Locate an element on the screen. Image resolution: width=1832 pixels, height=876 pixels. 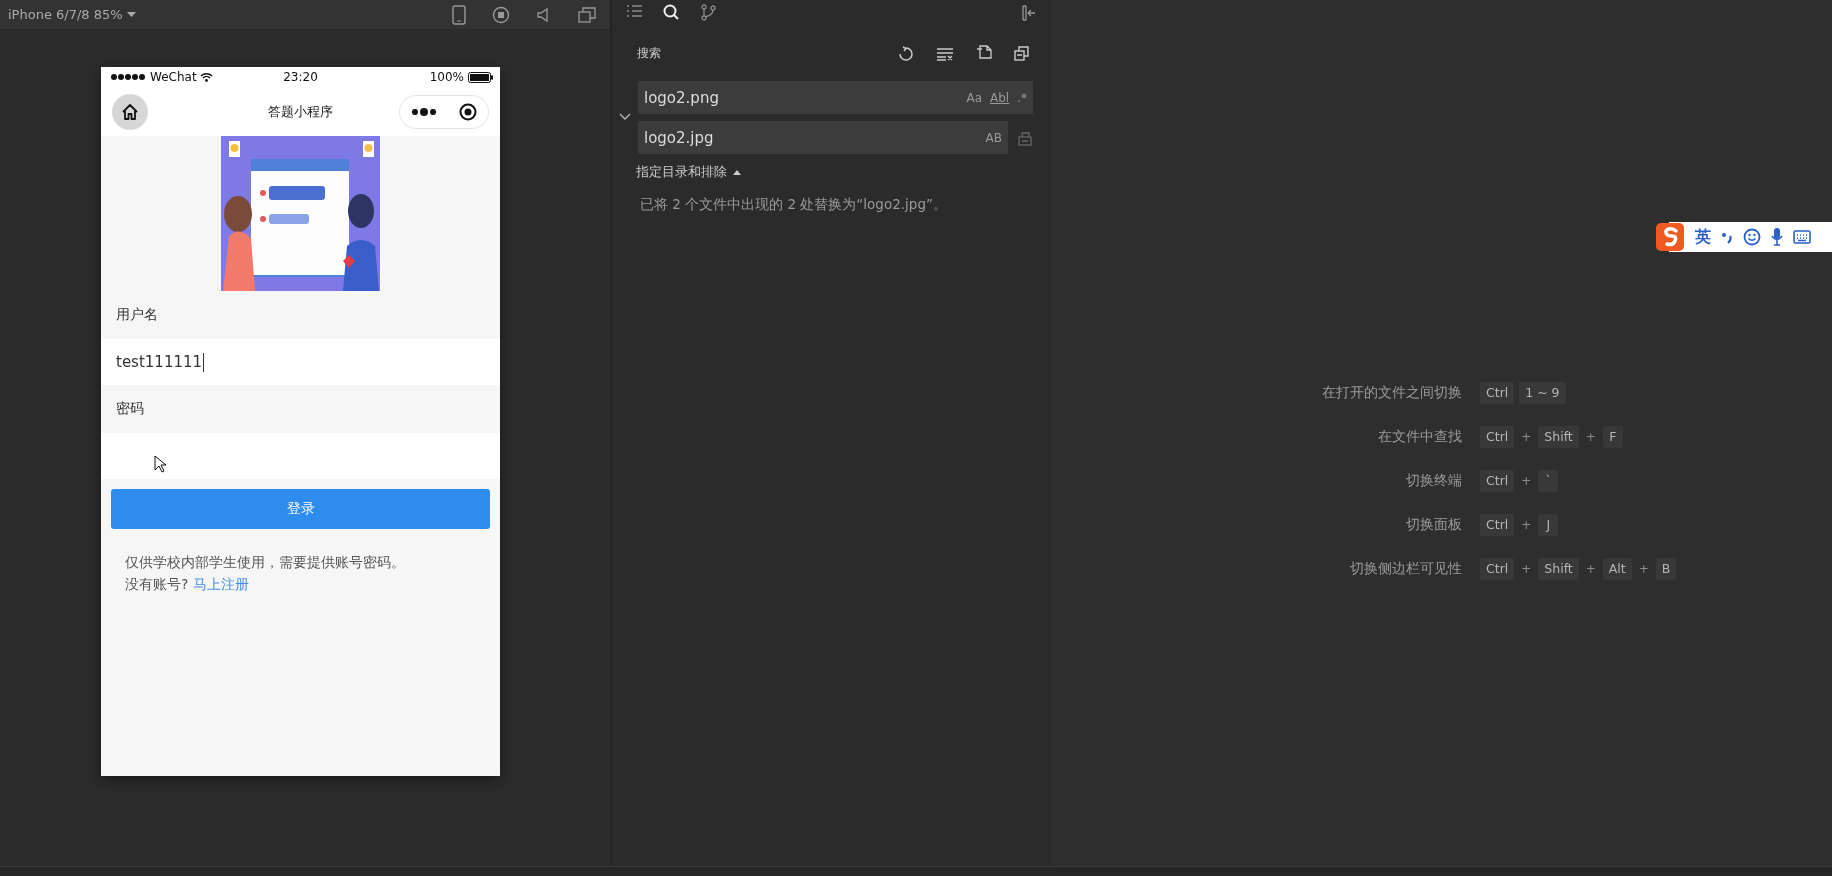
caret-up-icon is located at coordinates (737, 172).